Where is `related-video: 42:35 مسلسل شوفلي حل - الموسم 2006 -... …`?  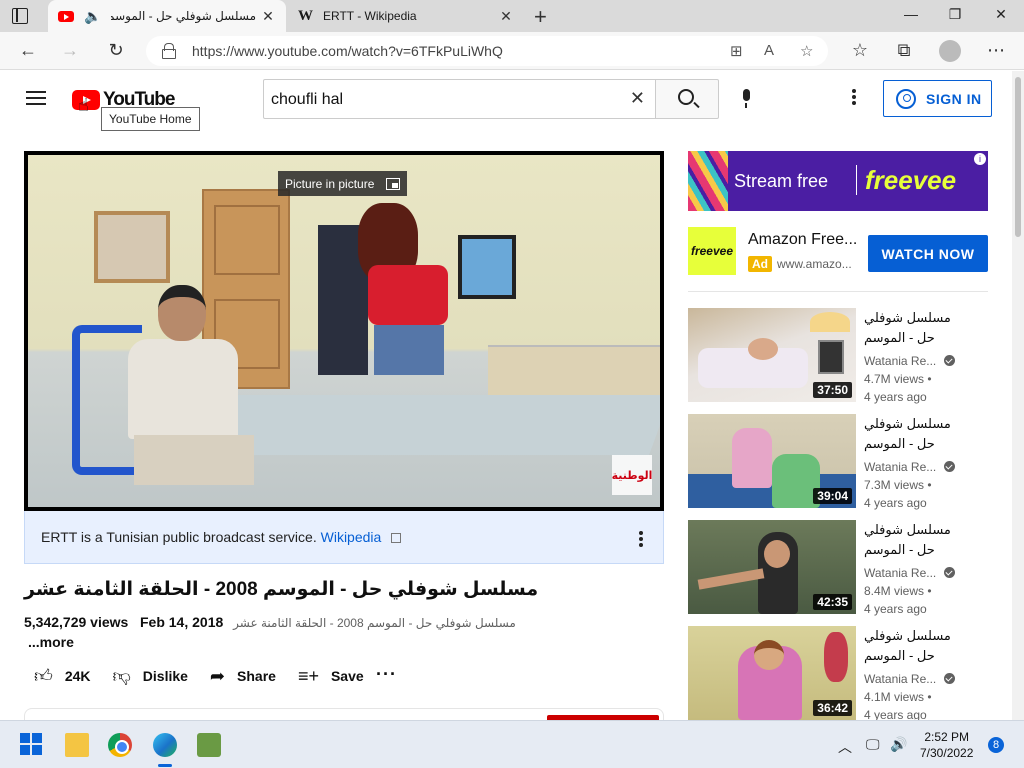
related-video: 42:35 مسلسل شوفلي حل - الموسم 2006 -... … is located at coordinates (843, 573).